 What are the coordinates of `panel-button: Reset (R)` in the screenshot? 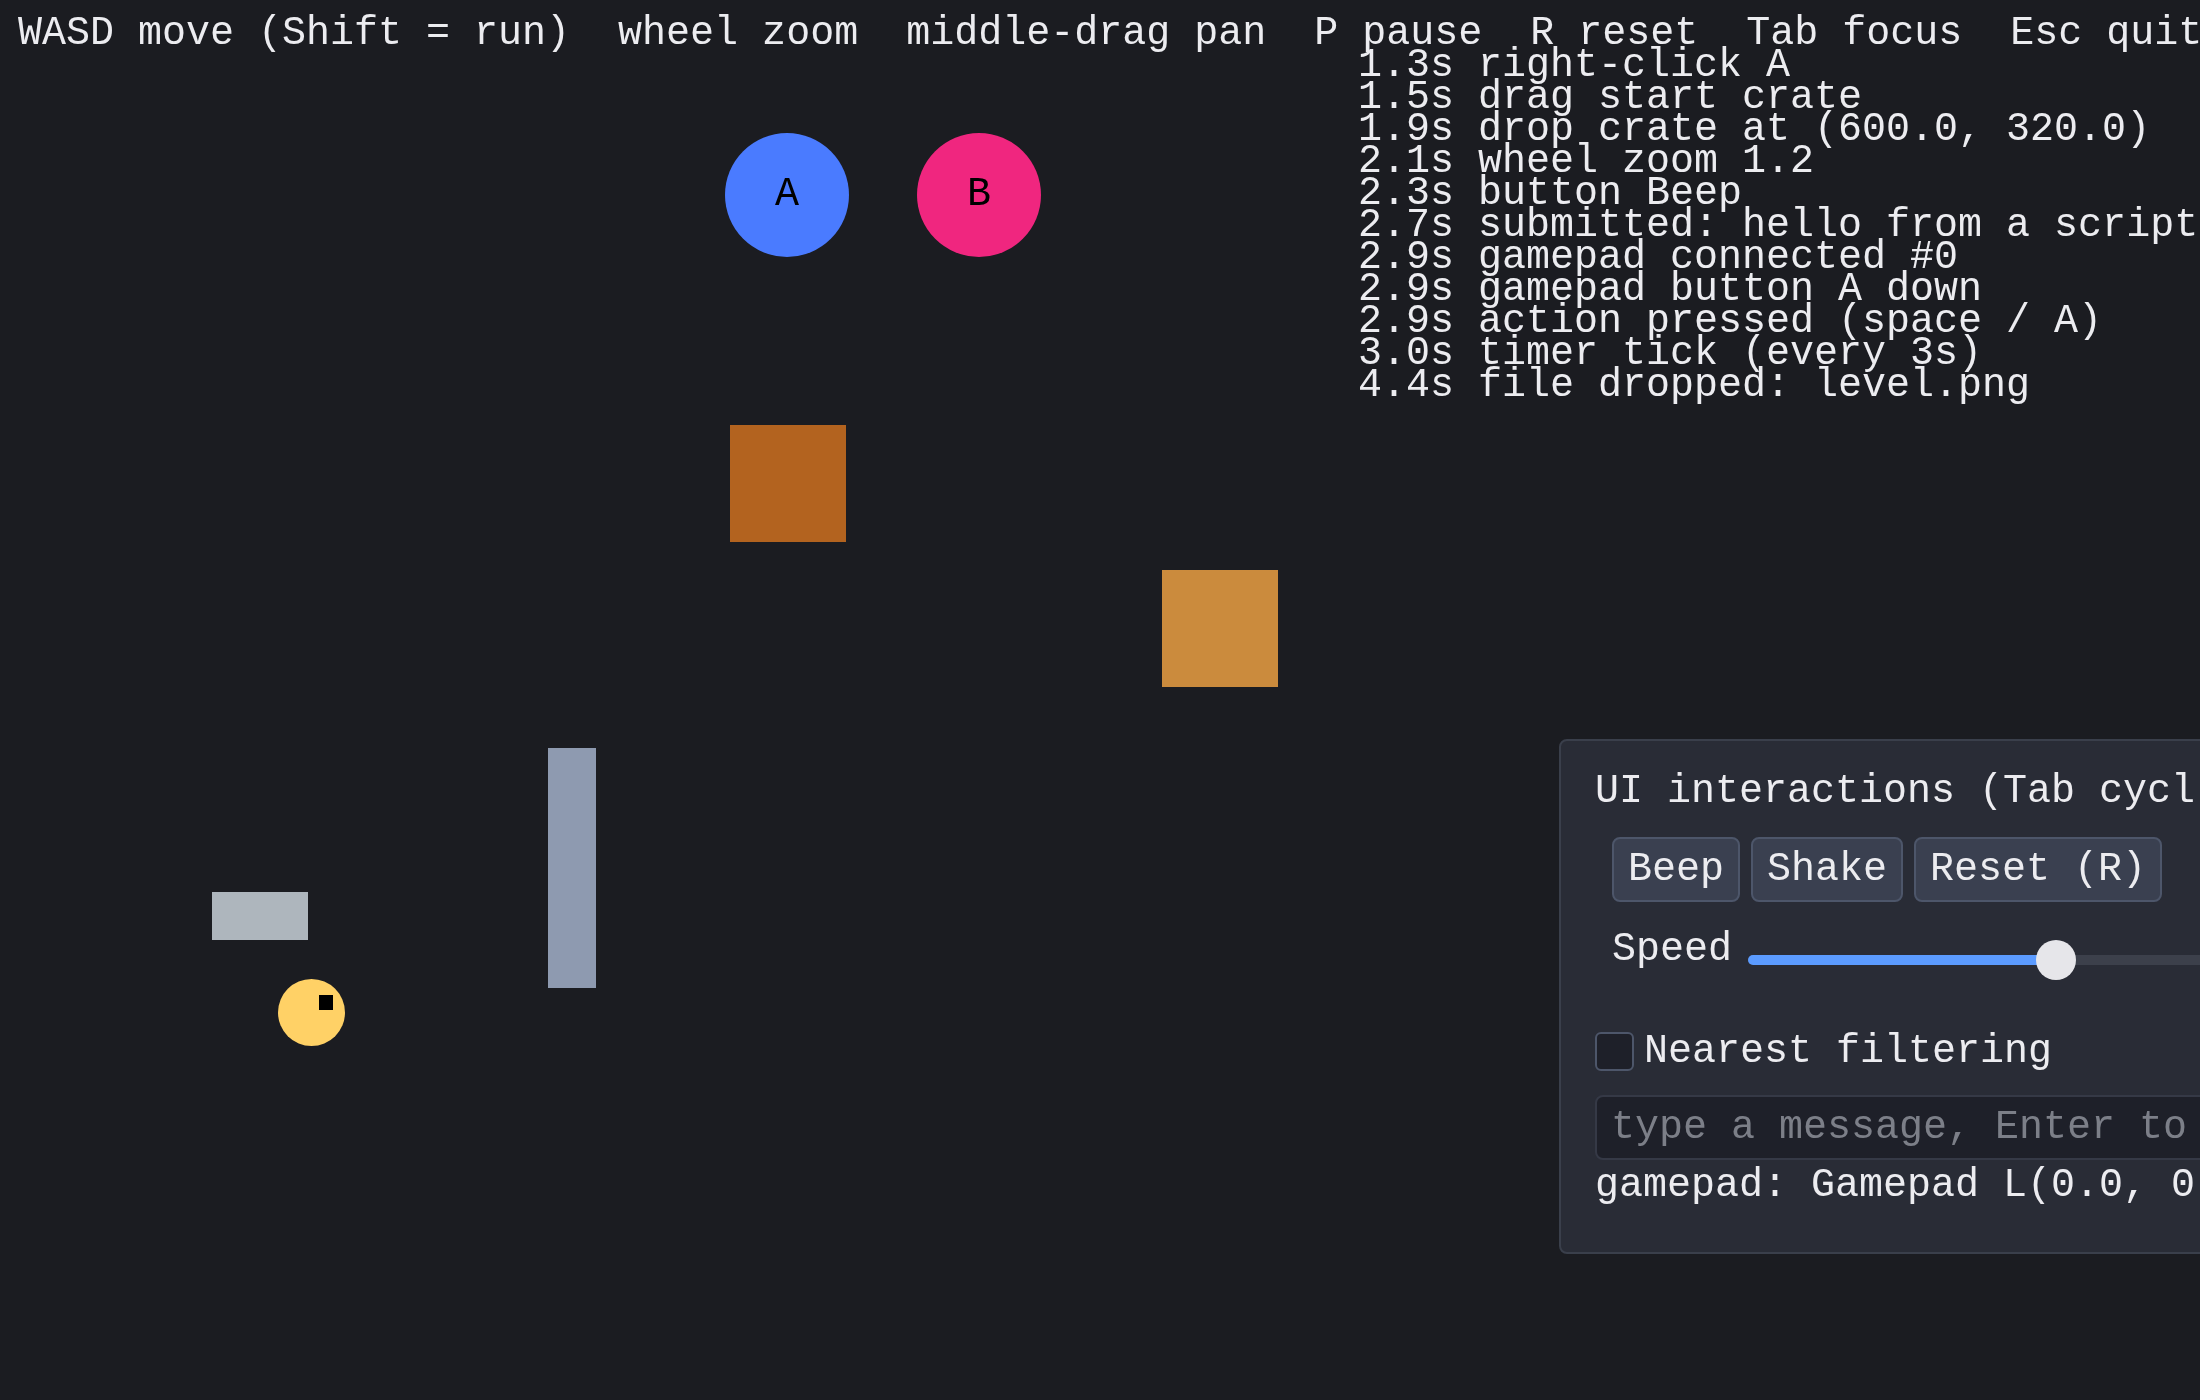 It's located at (2038, 869).